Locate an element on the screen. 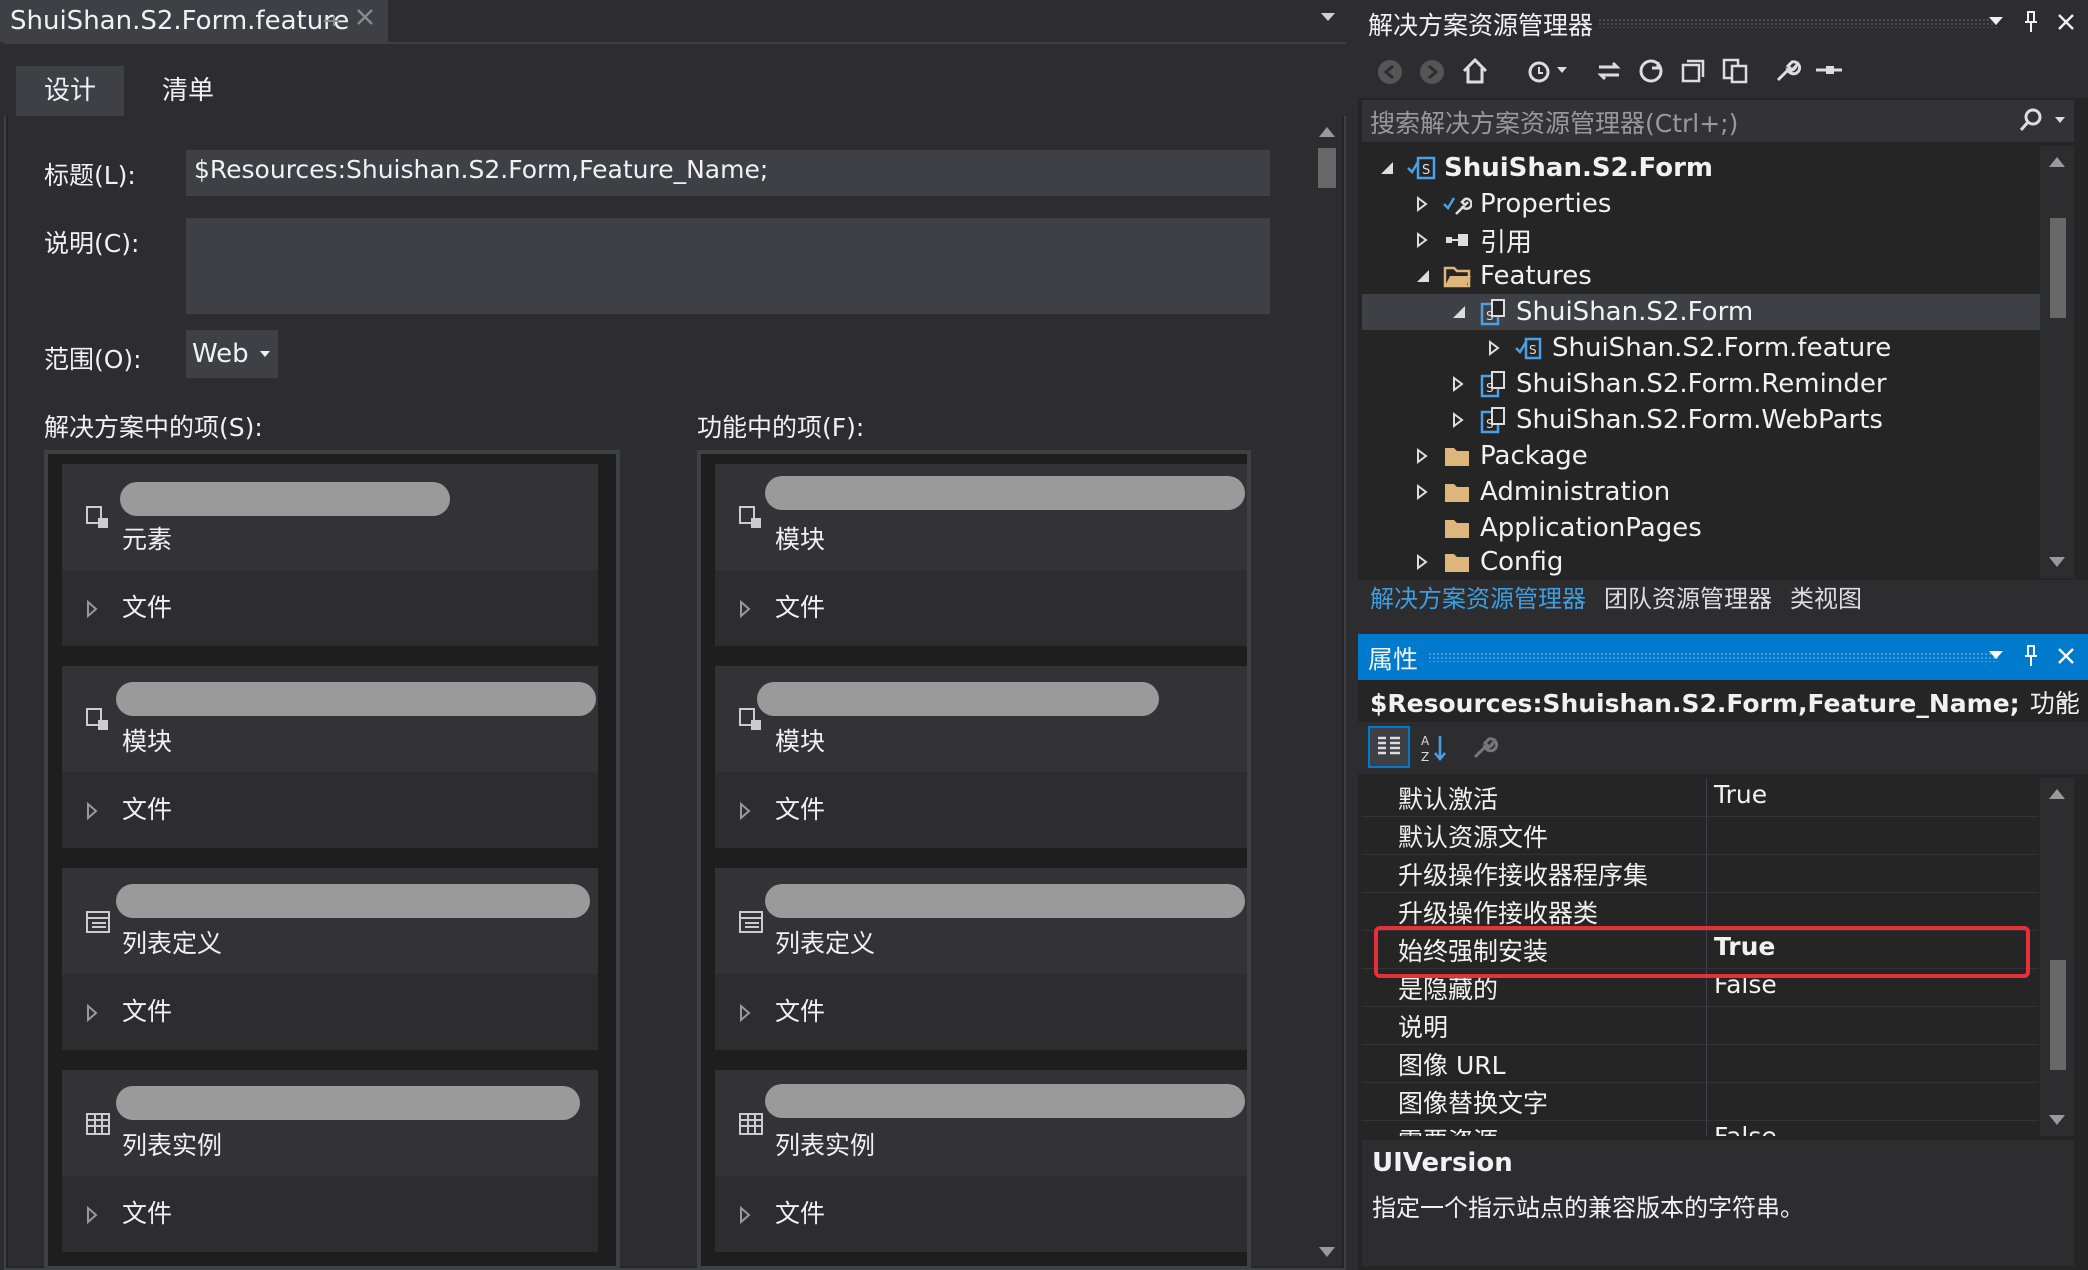  solution-tree-scrollbar is located at coordinates (2057, 362).